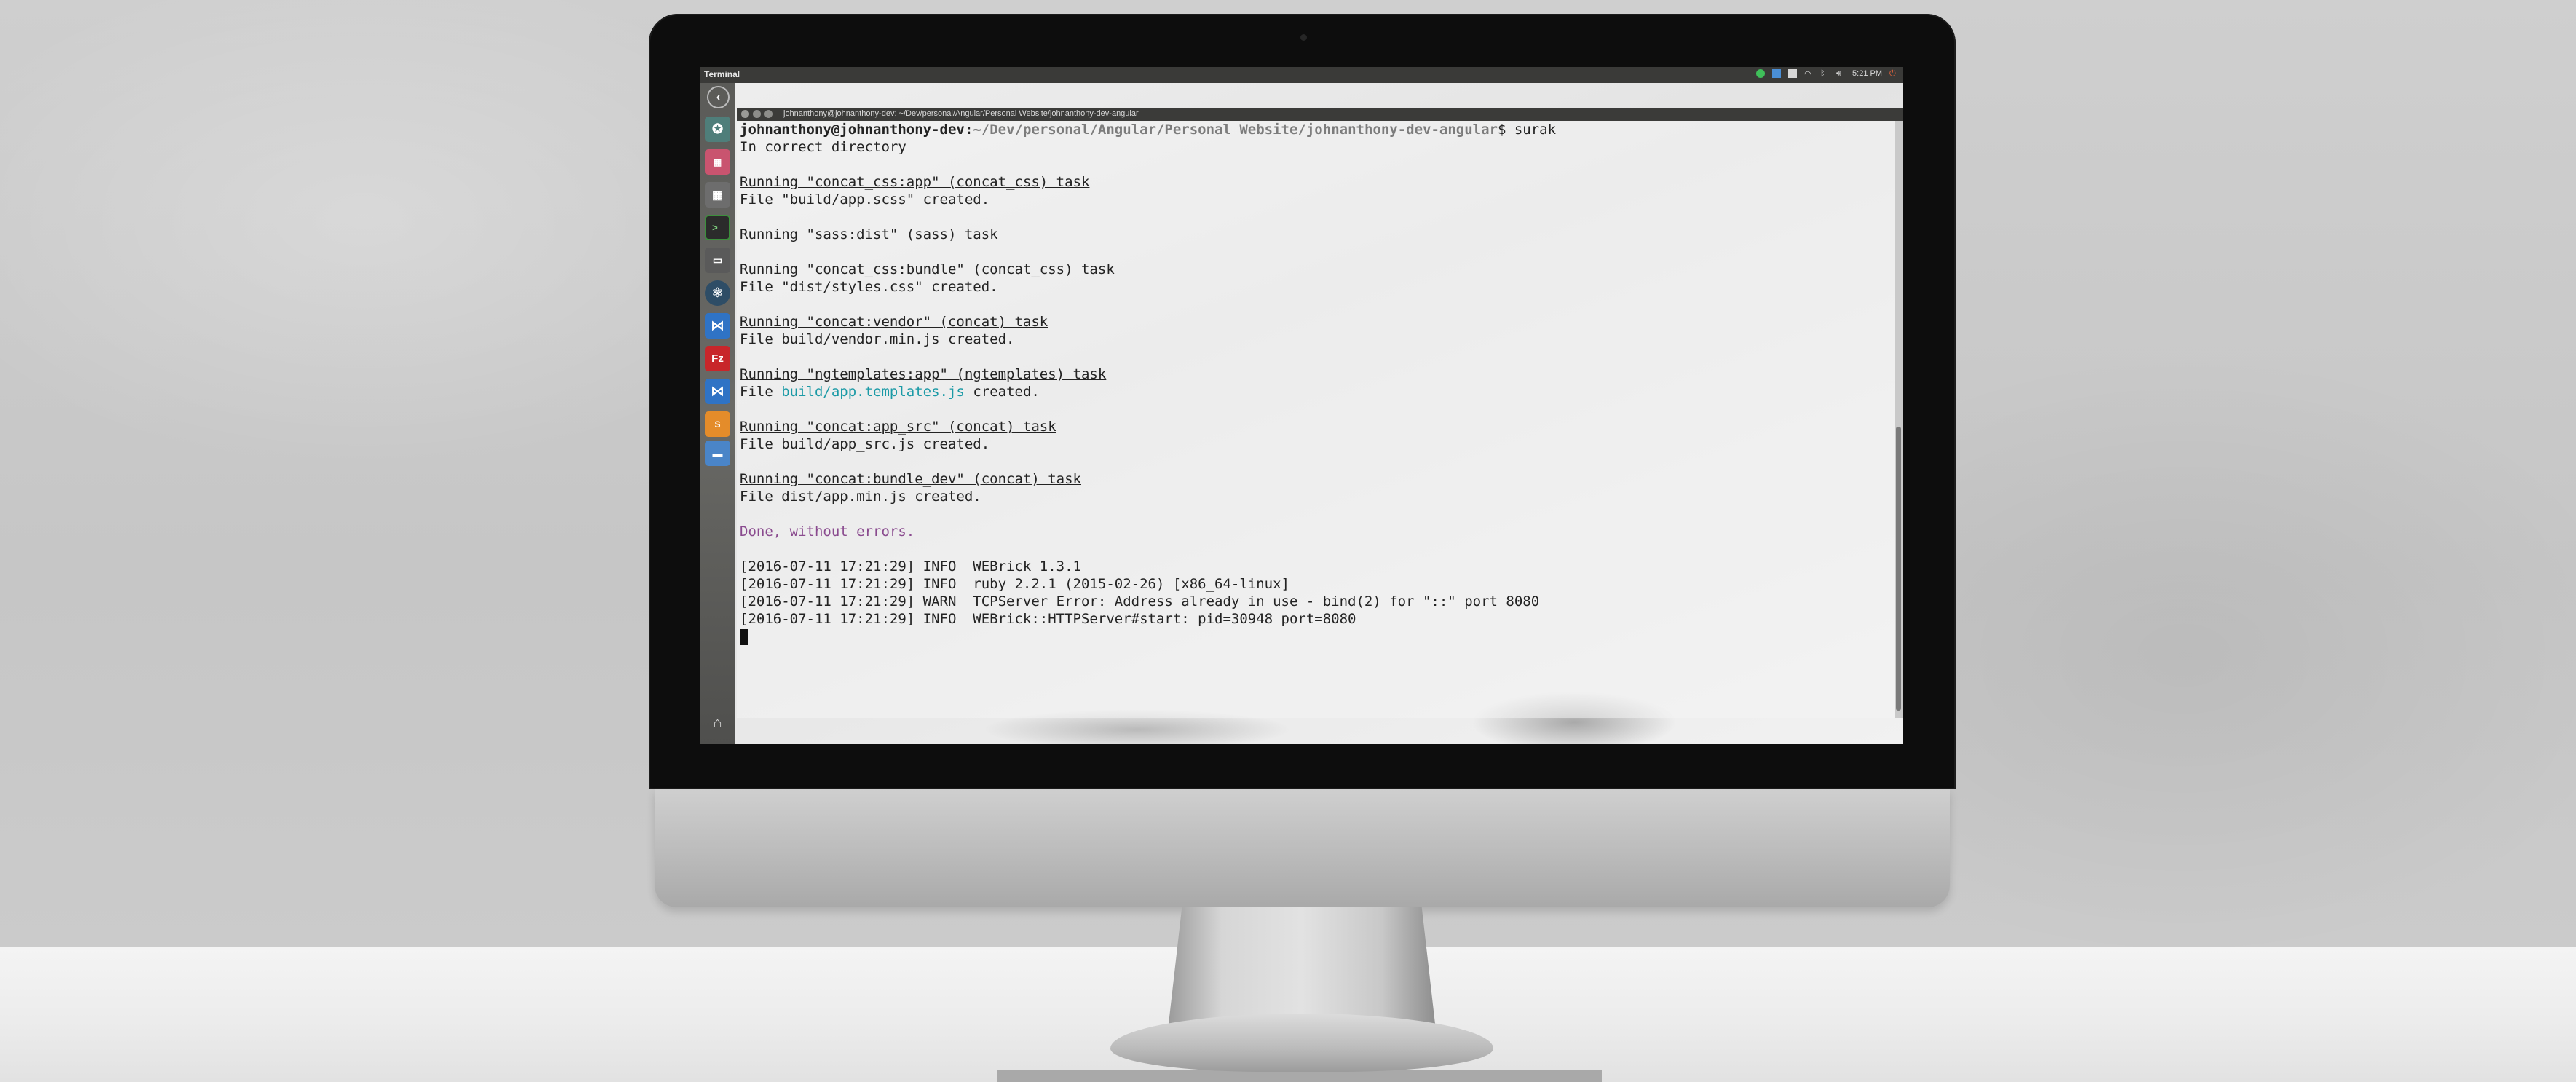  What do you see at coordinates (1303, 848) in the screenshot?
I see `monitor-chin` at bounding box center [1303, 848].